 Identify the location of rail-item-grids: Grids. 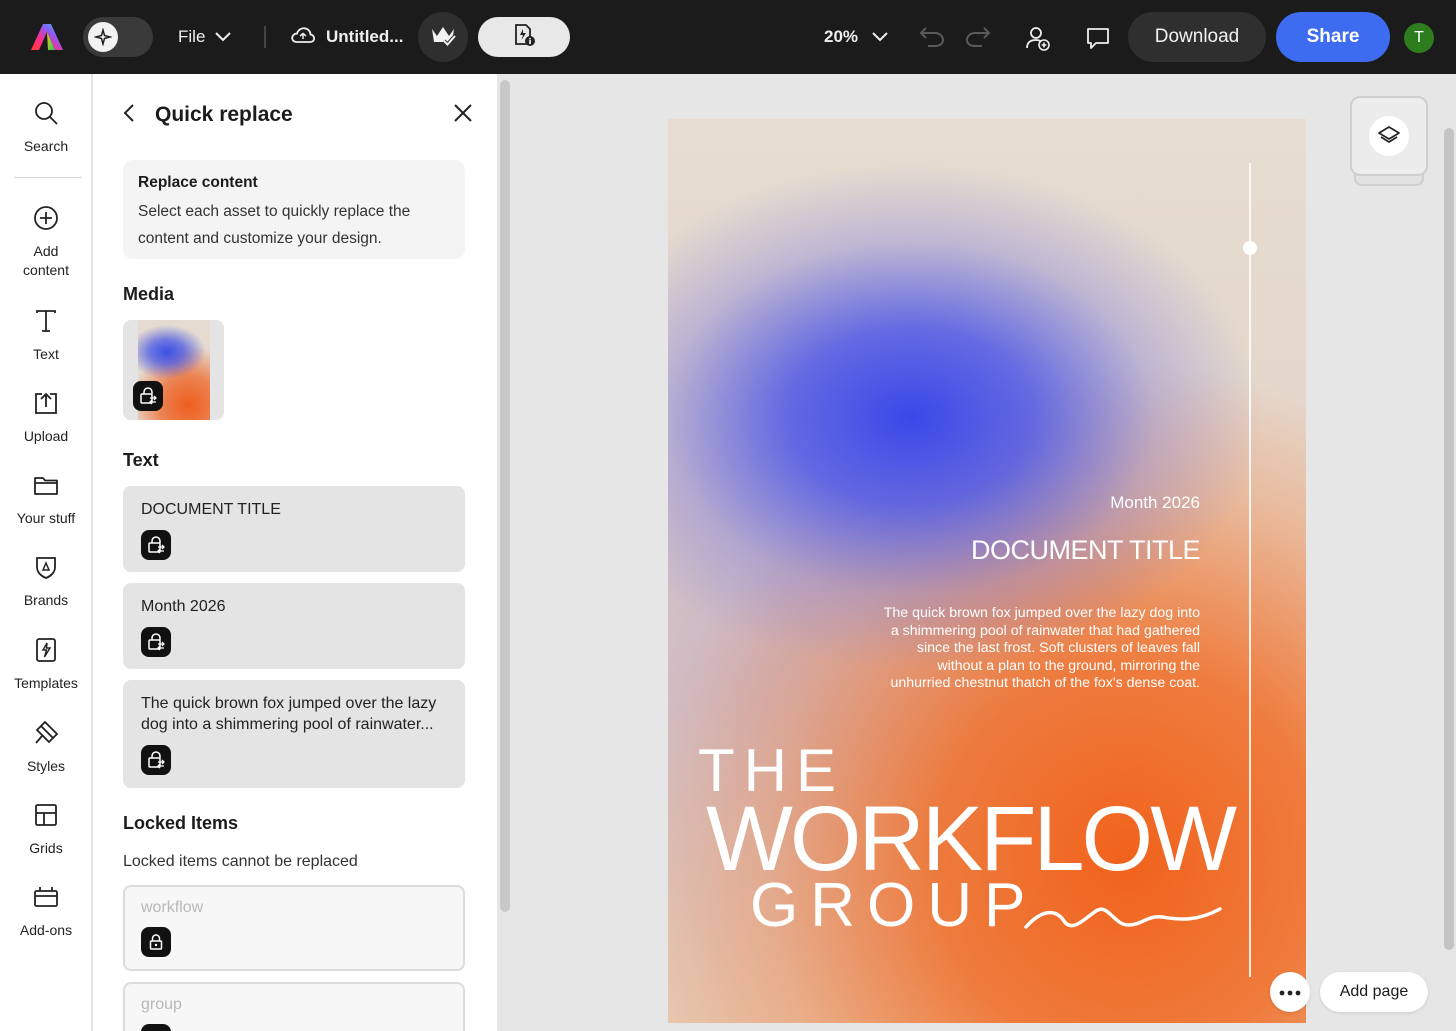
(46, 830).